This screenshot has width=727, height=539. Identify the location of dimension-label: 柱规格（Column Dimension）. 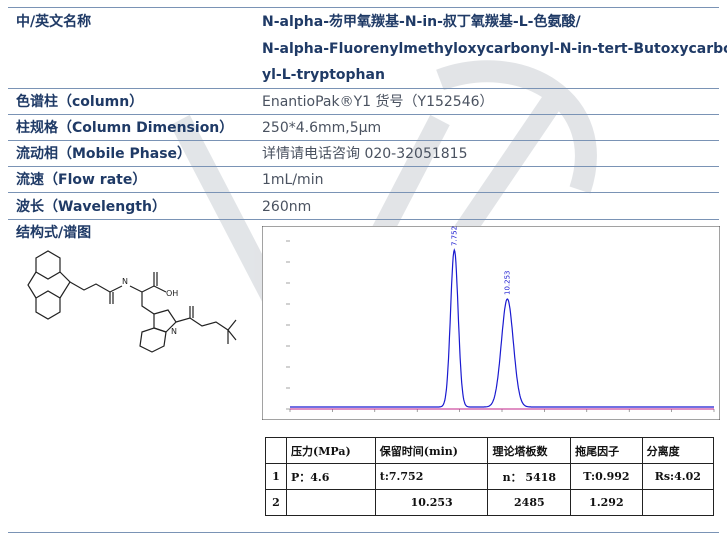
(125, 128).